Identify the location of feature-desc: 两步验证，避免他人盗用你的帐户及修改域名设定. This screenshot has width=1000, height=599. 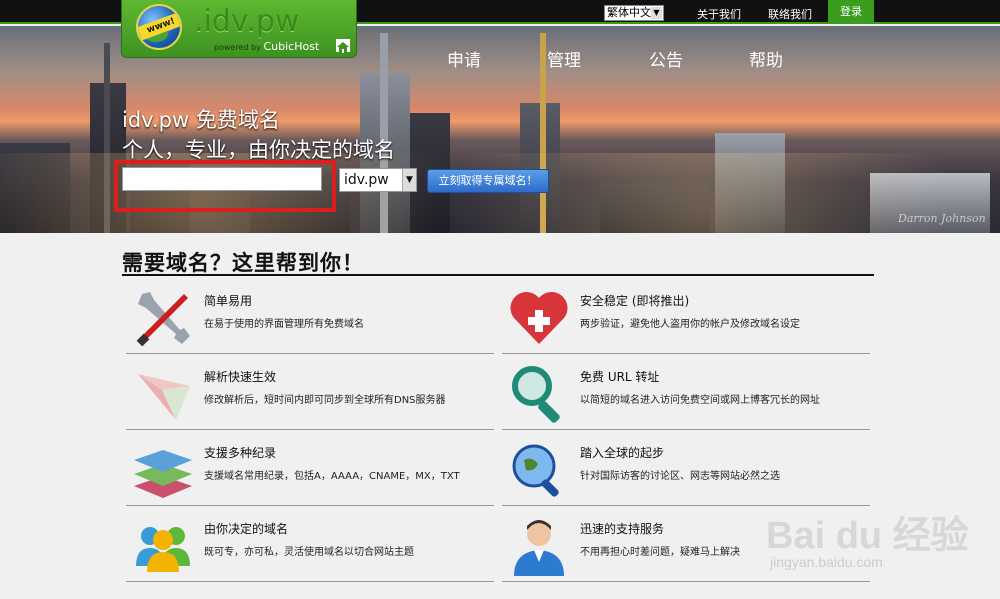
(690, 324).